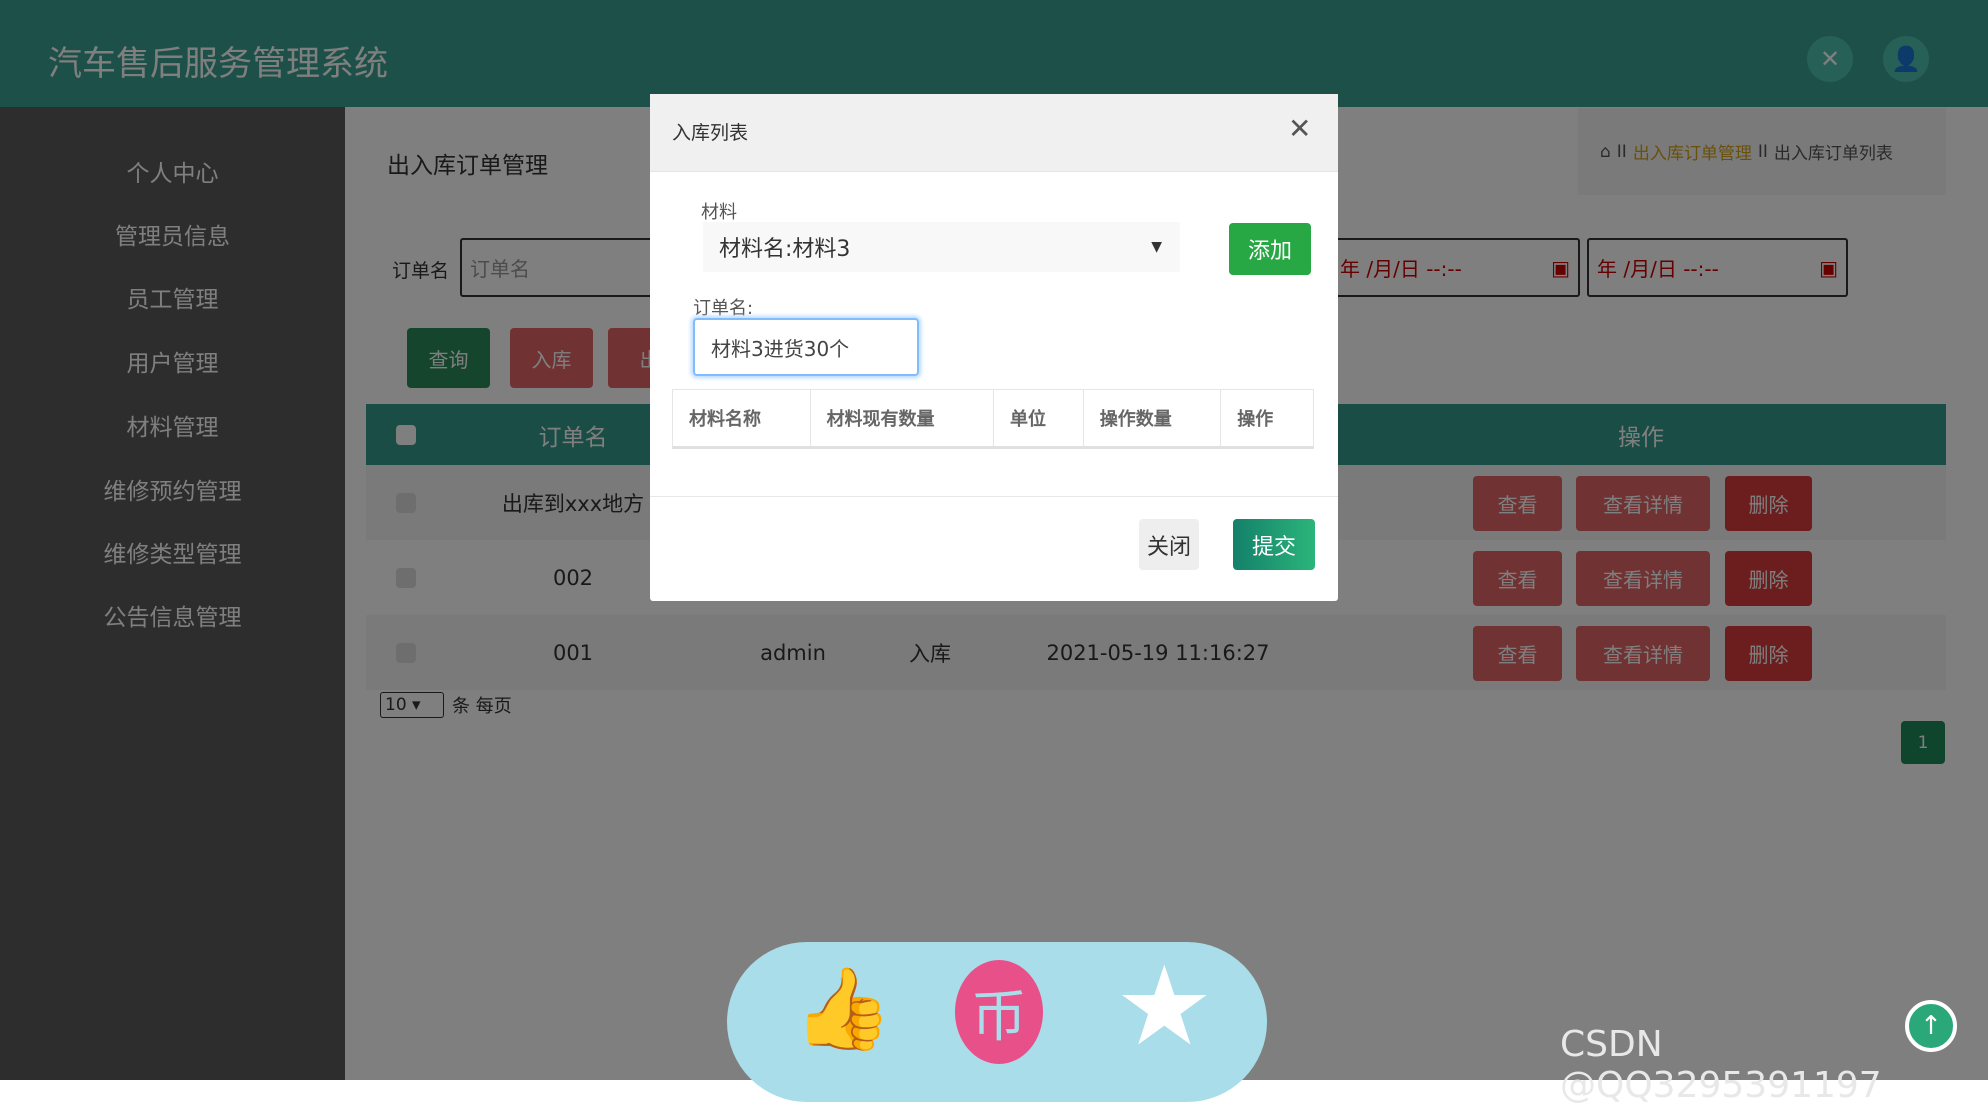  What do you see at coordinates (941, 247) in the screenshot?
I see `material-select: 材料名:材料3 ▼` at bounding box center [941, 247].